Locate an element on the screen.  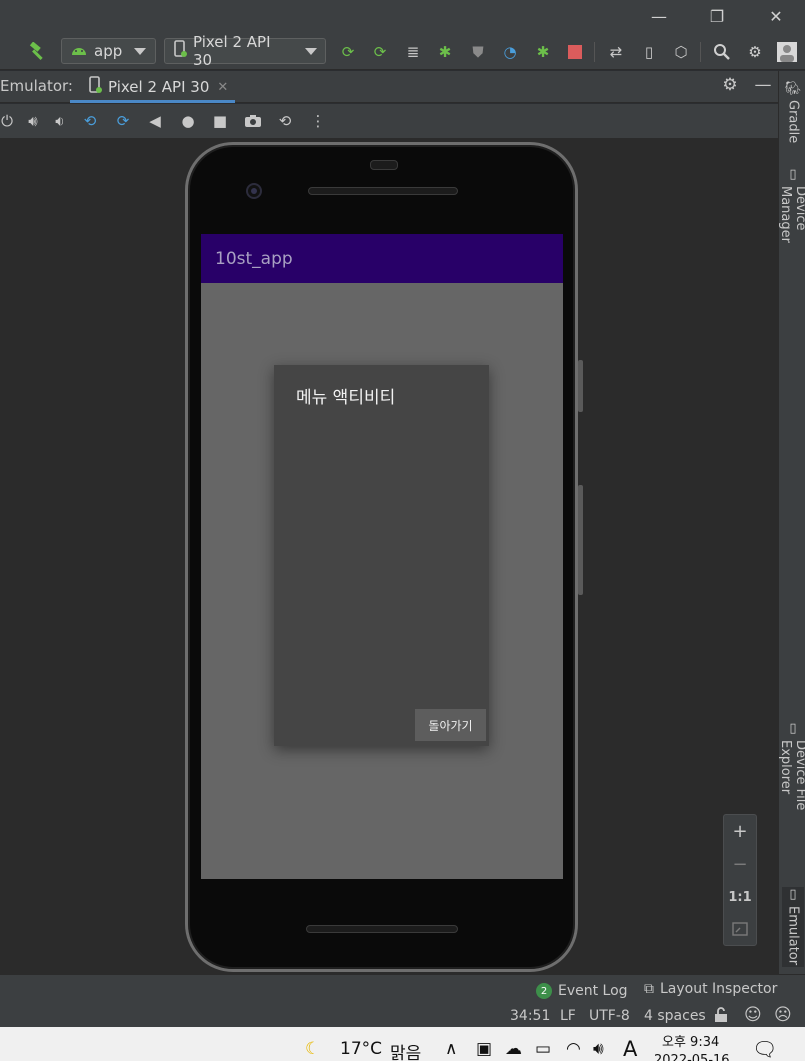
side-panel-emulator: ▯ Emulator is located at coordinates (793, 927).